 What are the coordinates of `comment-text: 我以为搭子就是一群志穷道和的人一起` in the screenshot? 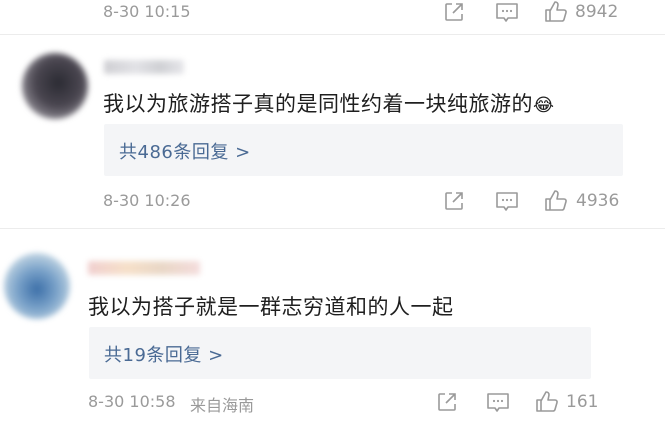 It's located at (271, 307).